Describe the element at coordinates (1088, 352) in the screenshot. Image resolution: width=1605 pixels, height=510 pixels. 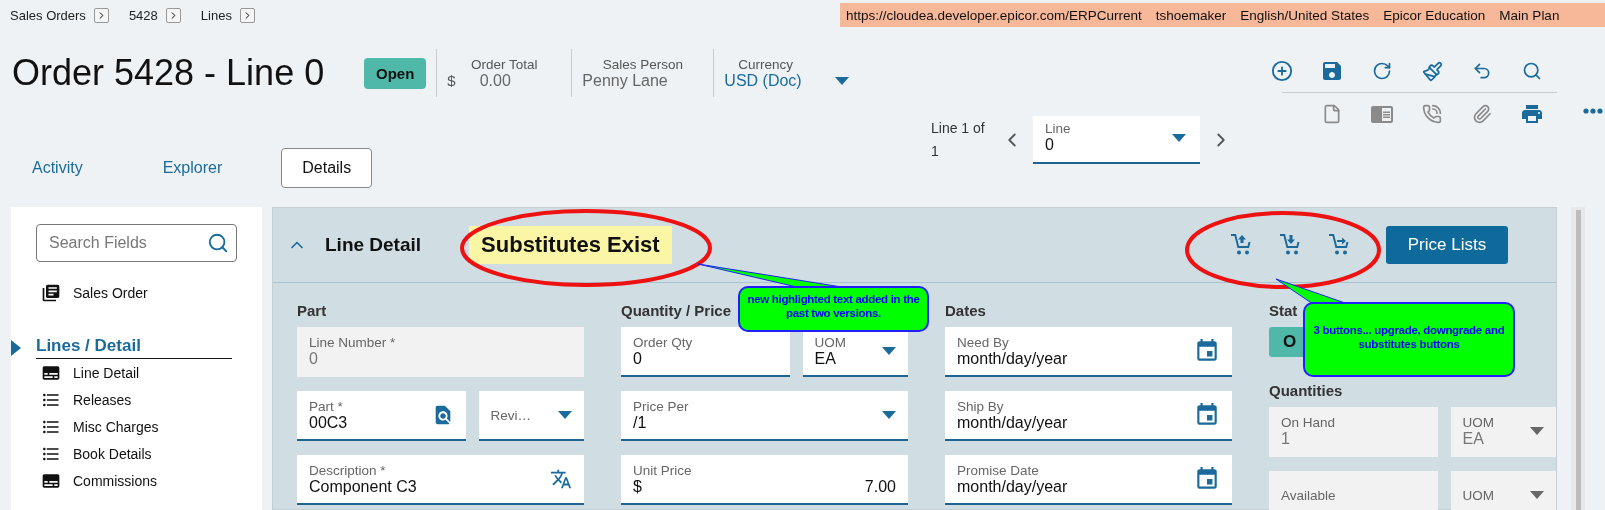
I see `input-field: Need By month/day/year` at that location.